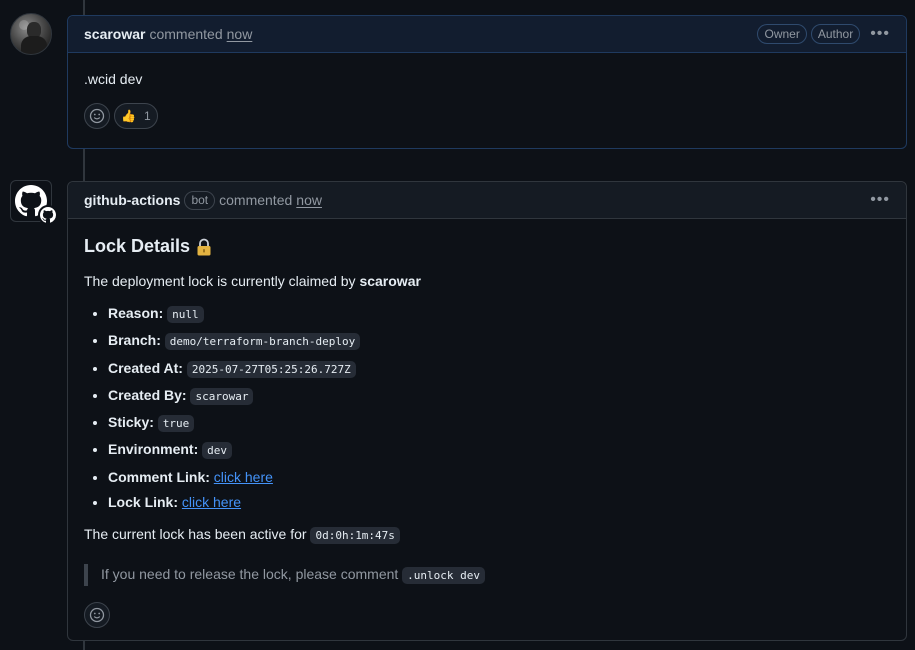 The height and width of the screenshot is (650, 915). Describe the element at coordinates (211, 502) in the screenshot. I see `lock-link: click here` at that location.